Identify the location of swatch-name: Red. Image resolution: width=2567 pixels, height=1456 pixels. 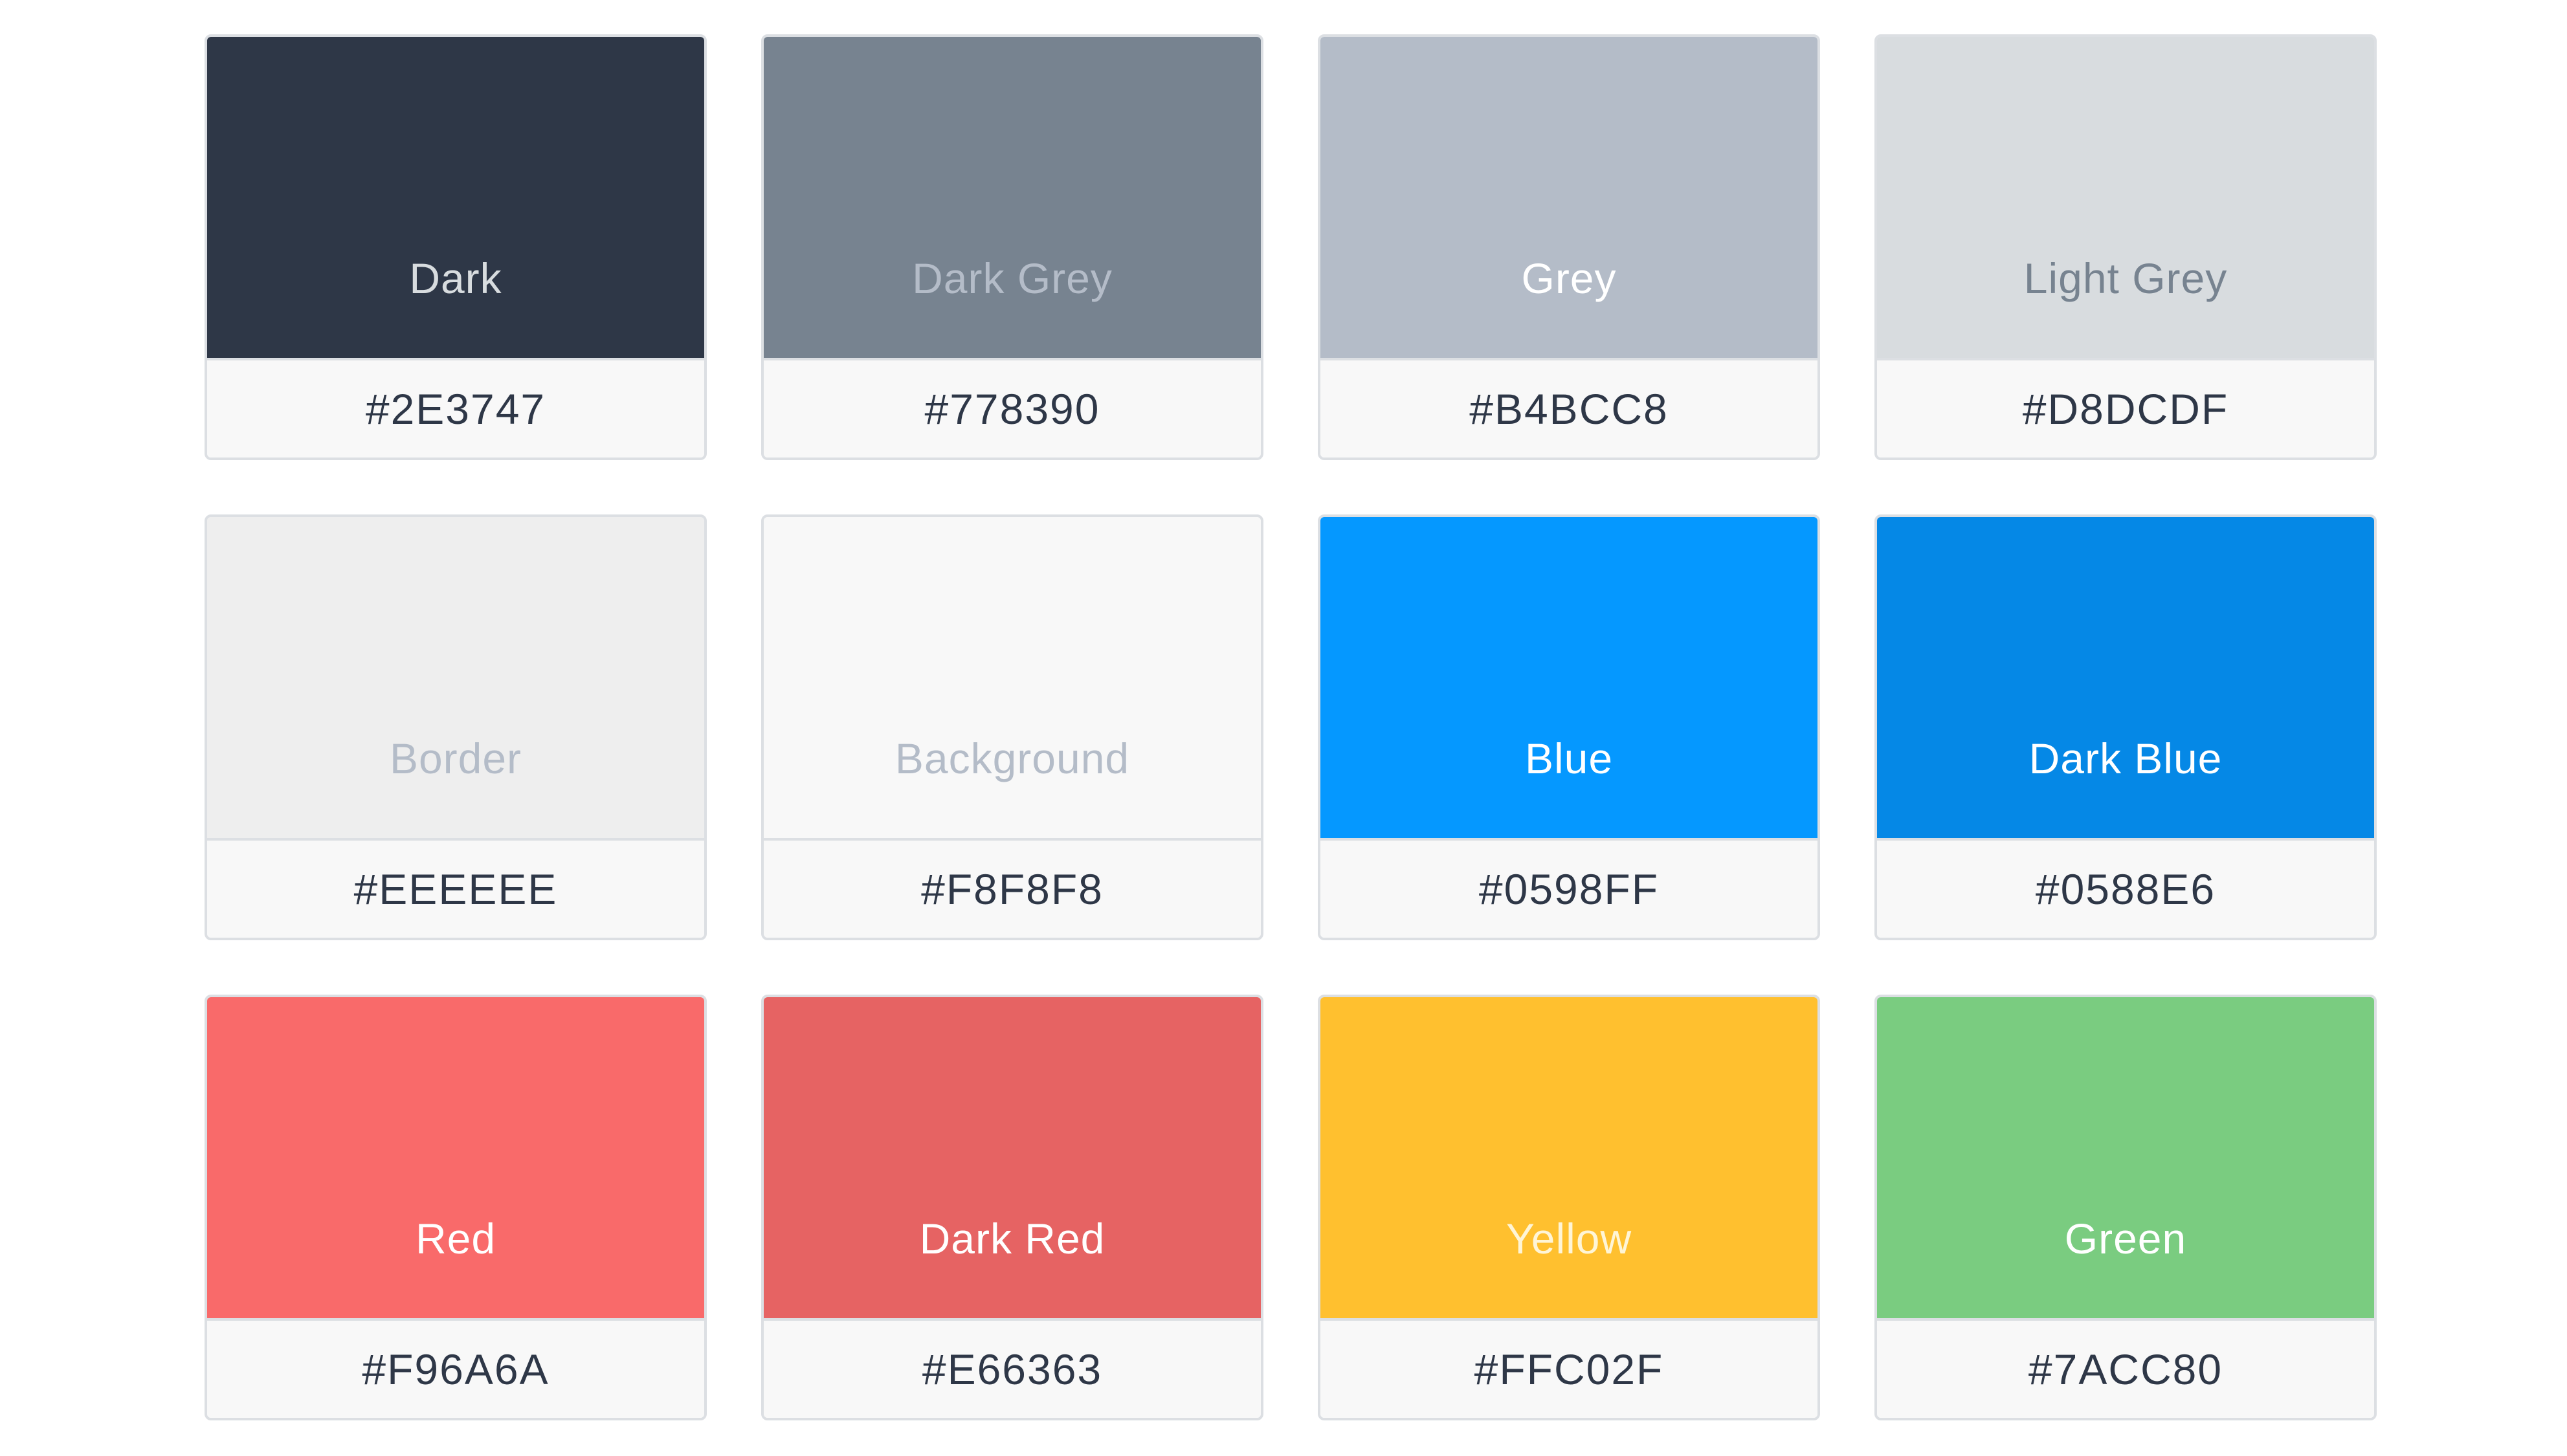
(455, 1239).